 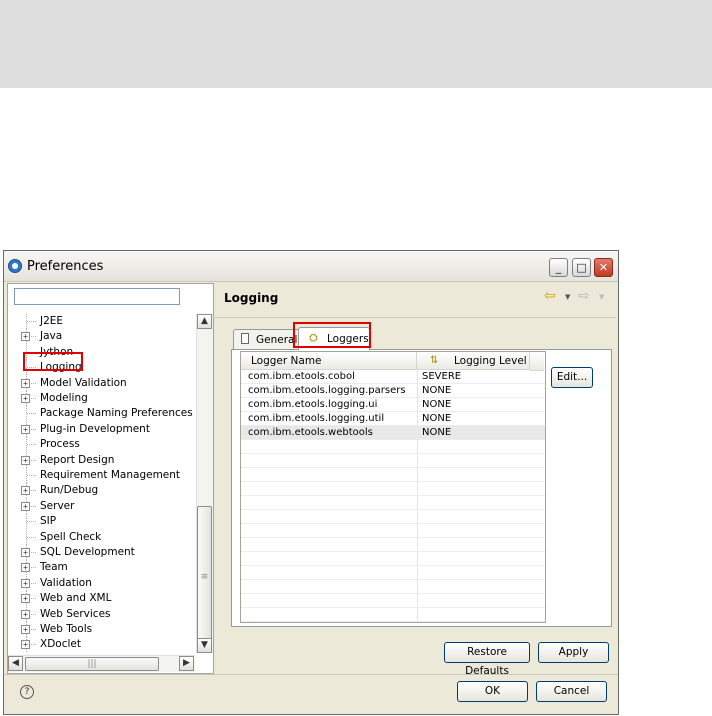 I want to click on tree-item-label: Logging, so click(x=61, y=367).